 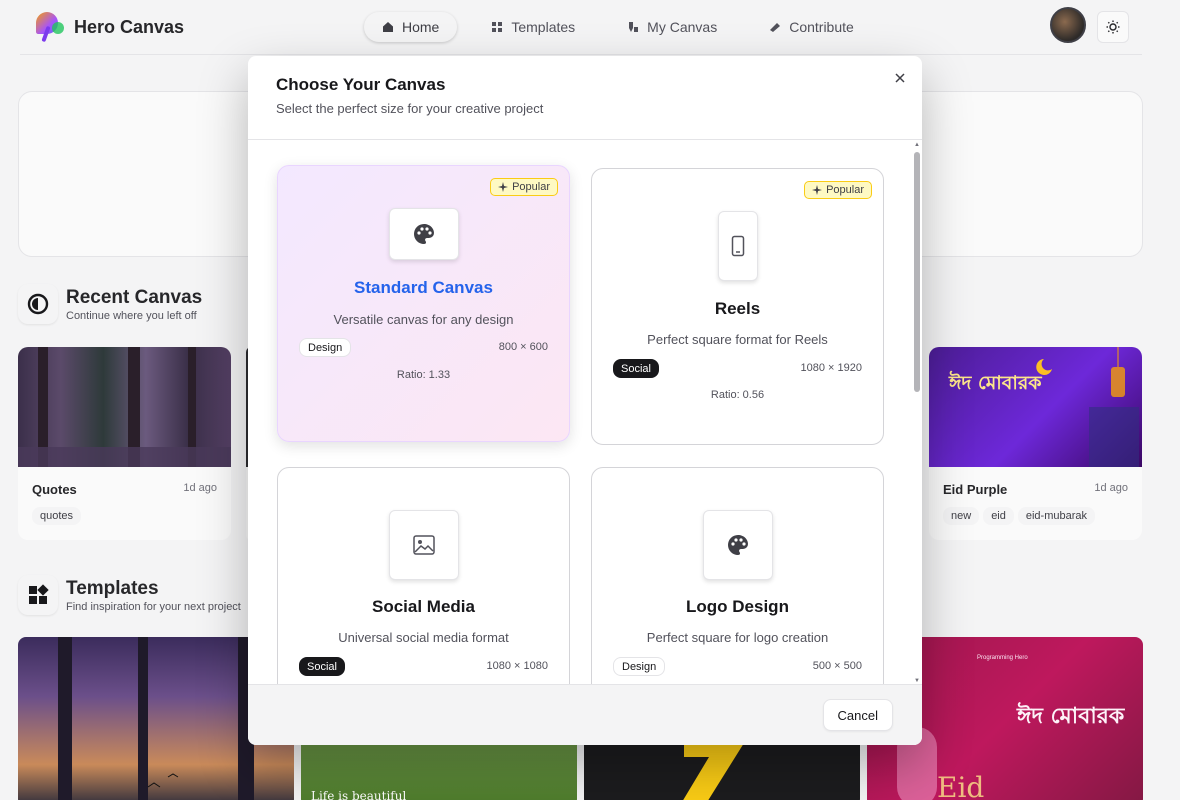 What do you see at coordinates (917, 145) in the screenshot?
I see `scroll-up-arrow: ▲` at bounding box center [917, 145].